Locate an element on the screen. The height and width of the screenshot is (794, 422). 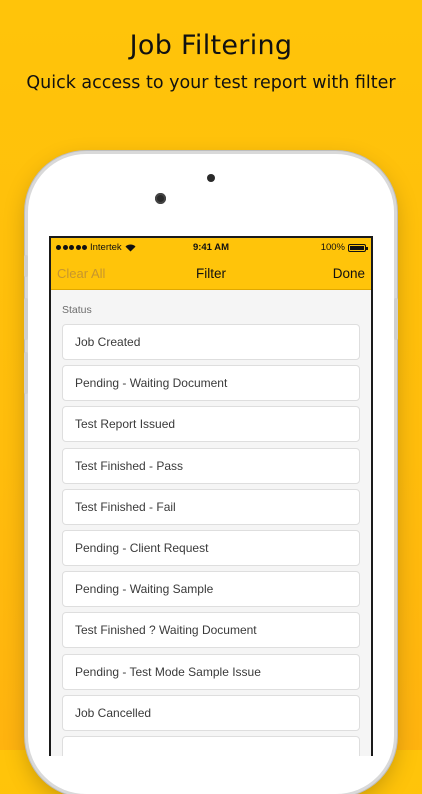
battery-icon is located at coordinates (358, 247).